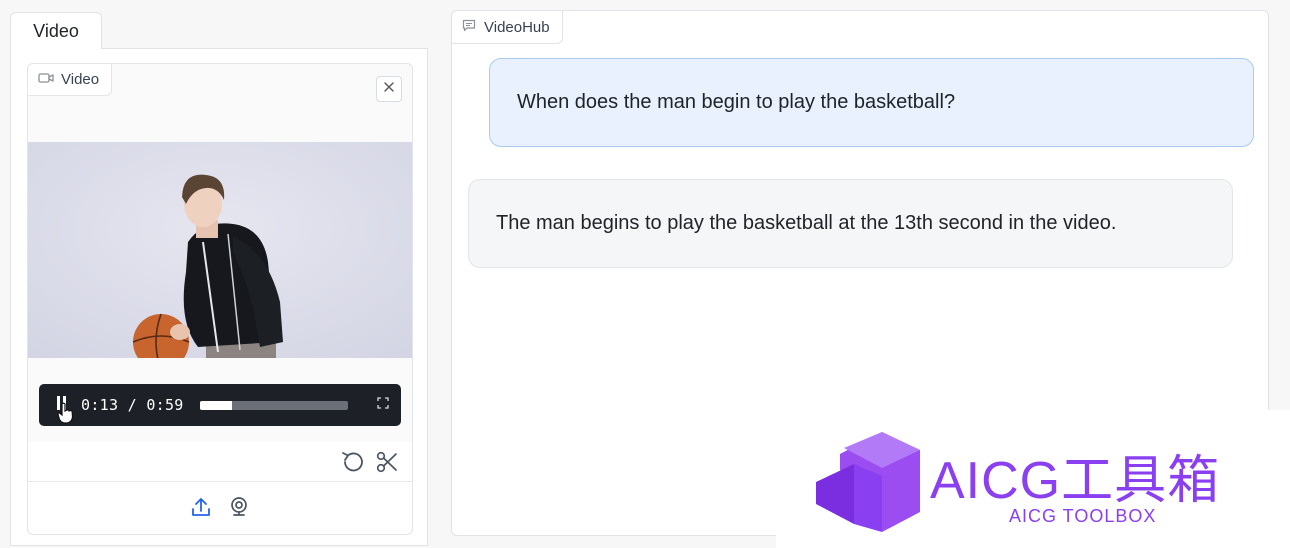 The width and height of the screenshot is (1290, 548). I want to click on video-frame, so click(220, 250).